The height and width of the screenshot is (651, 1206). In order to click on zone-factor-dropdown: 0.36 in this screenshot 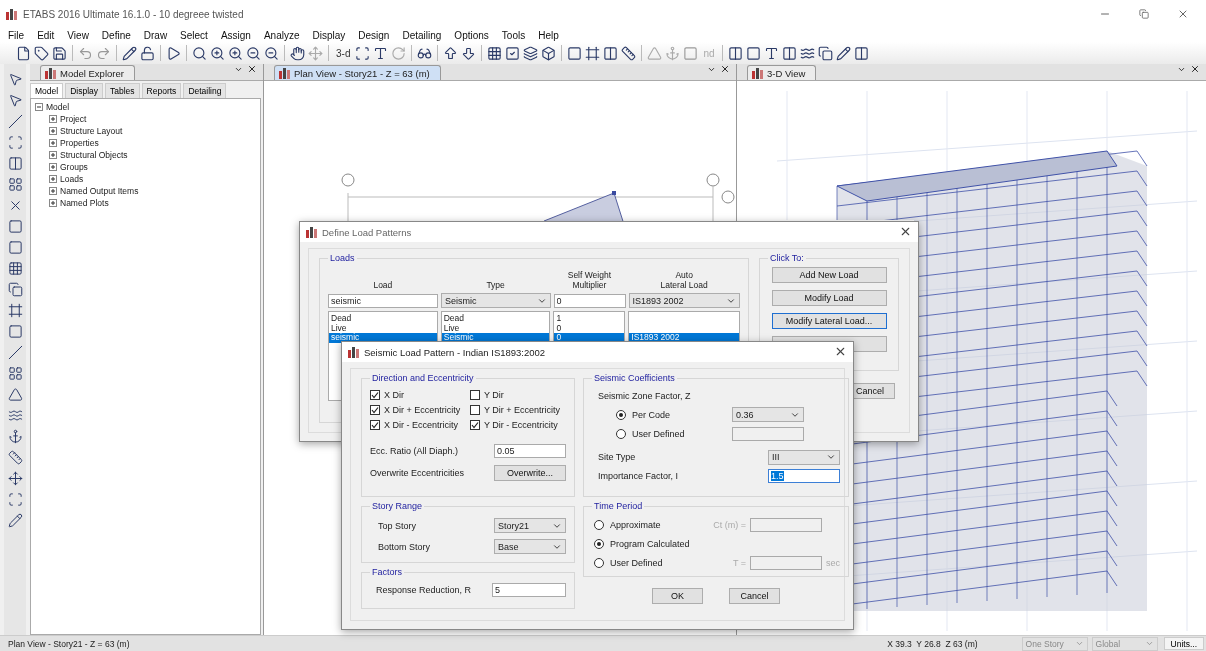, I will do `click(768, 414)`.